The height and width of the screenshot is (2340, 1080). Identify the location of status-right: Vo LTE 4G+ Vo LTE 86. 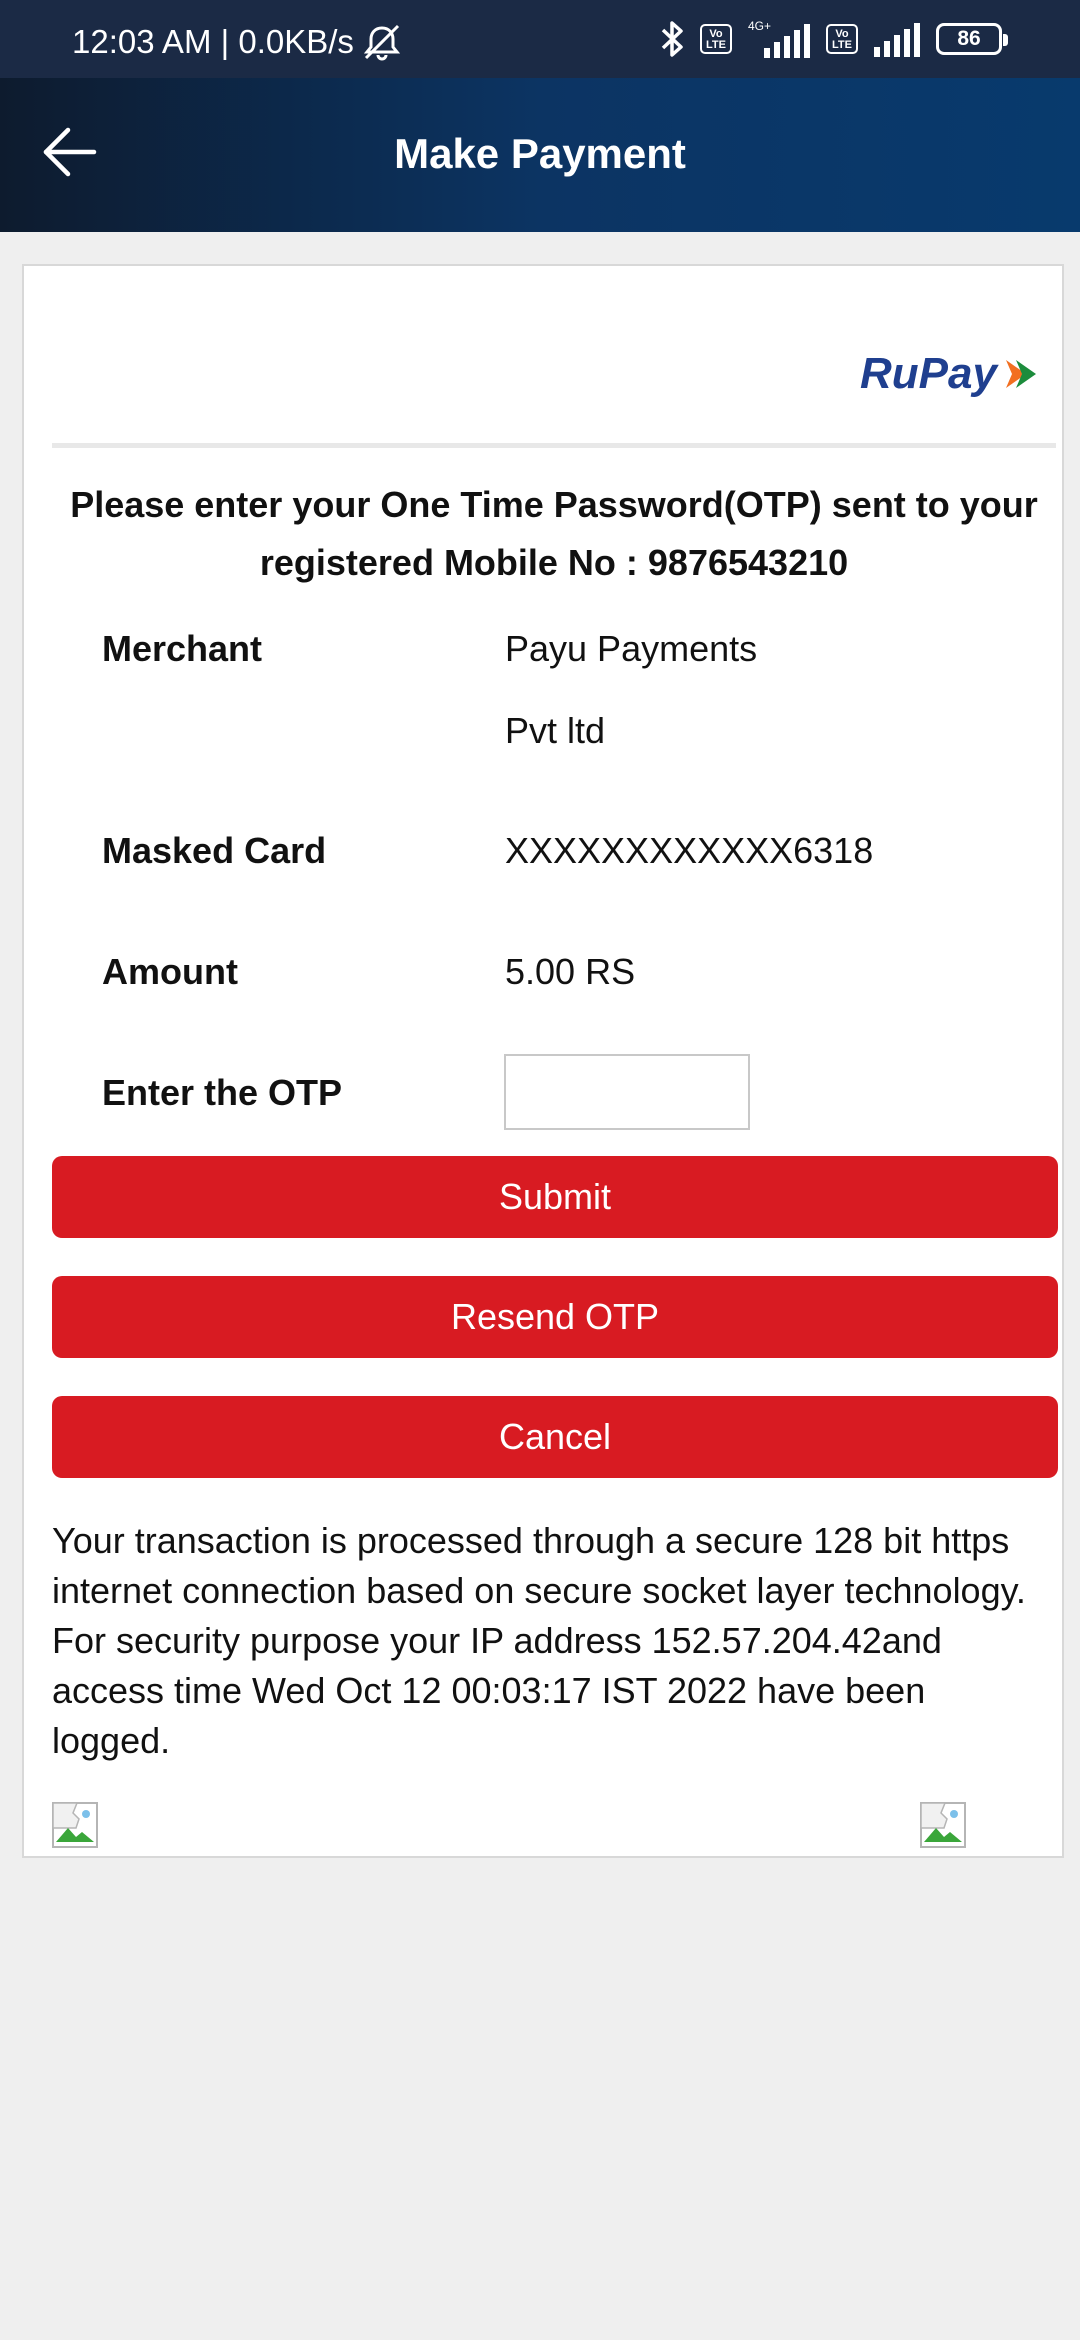
(834, 39).